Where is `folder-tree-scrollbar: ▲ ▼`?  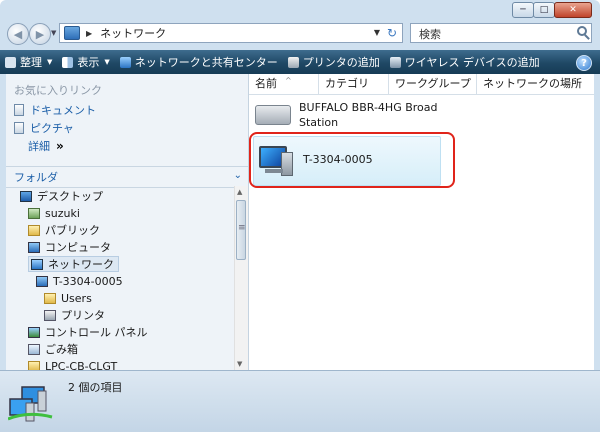 folder-tree-scrollbar: ▲ ▼ is located at coordinates (241, 278).